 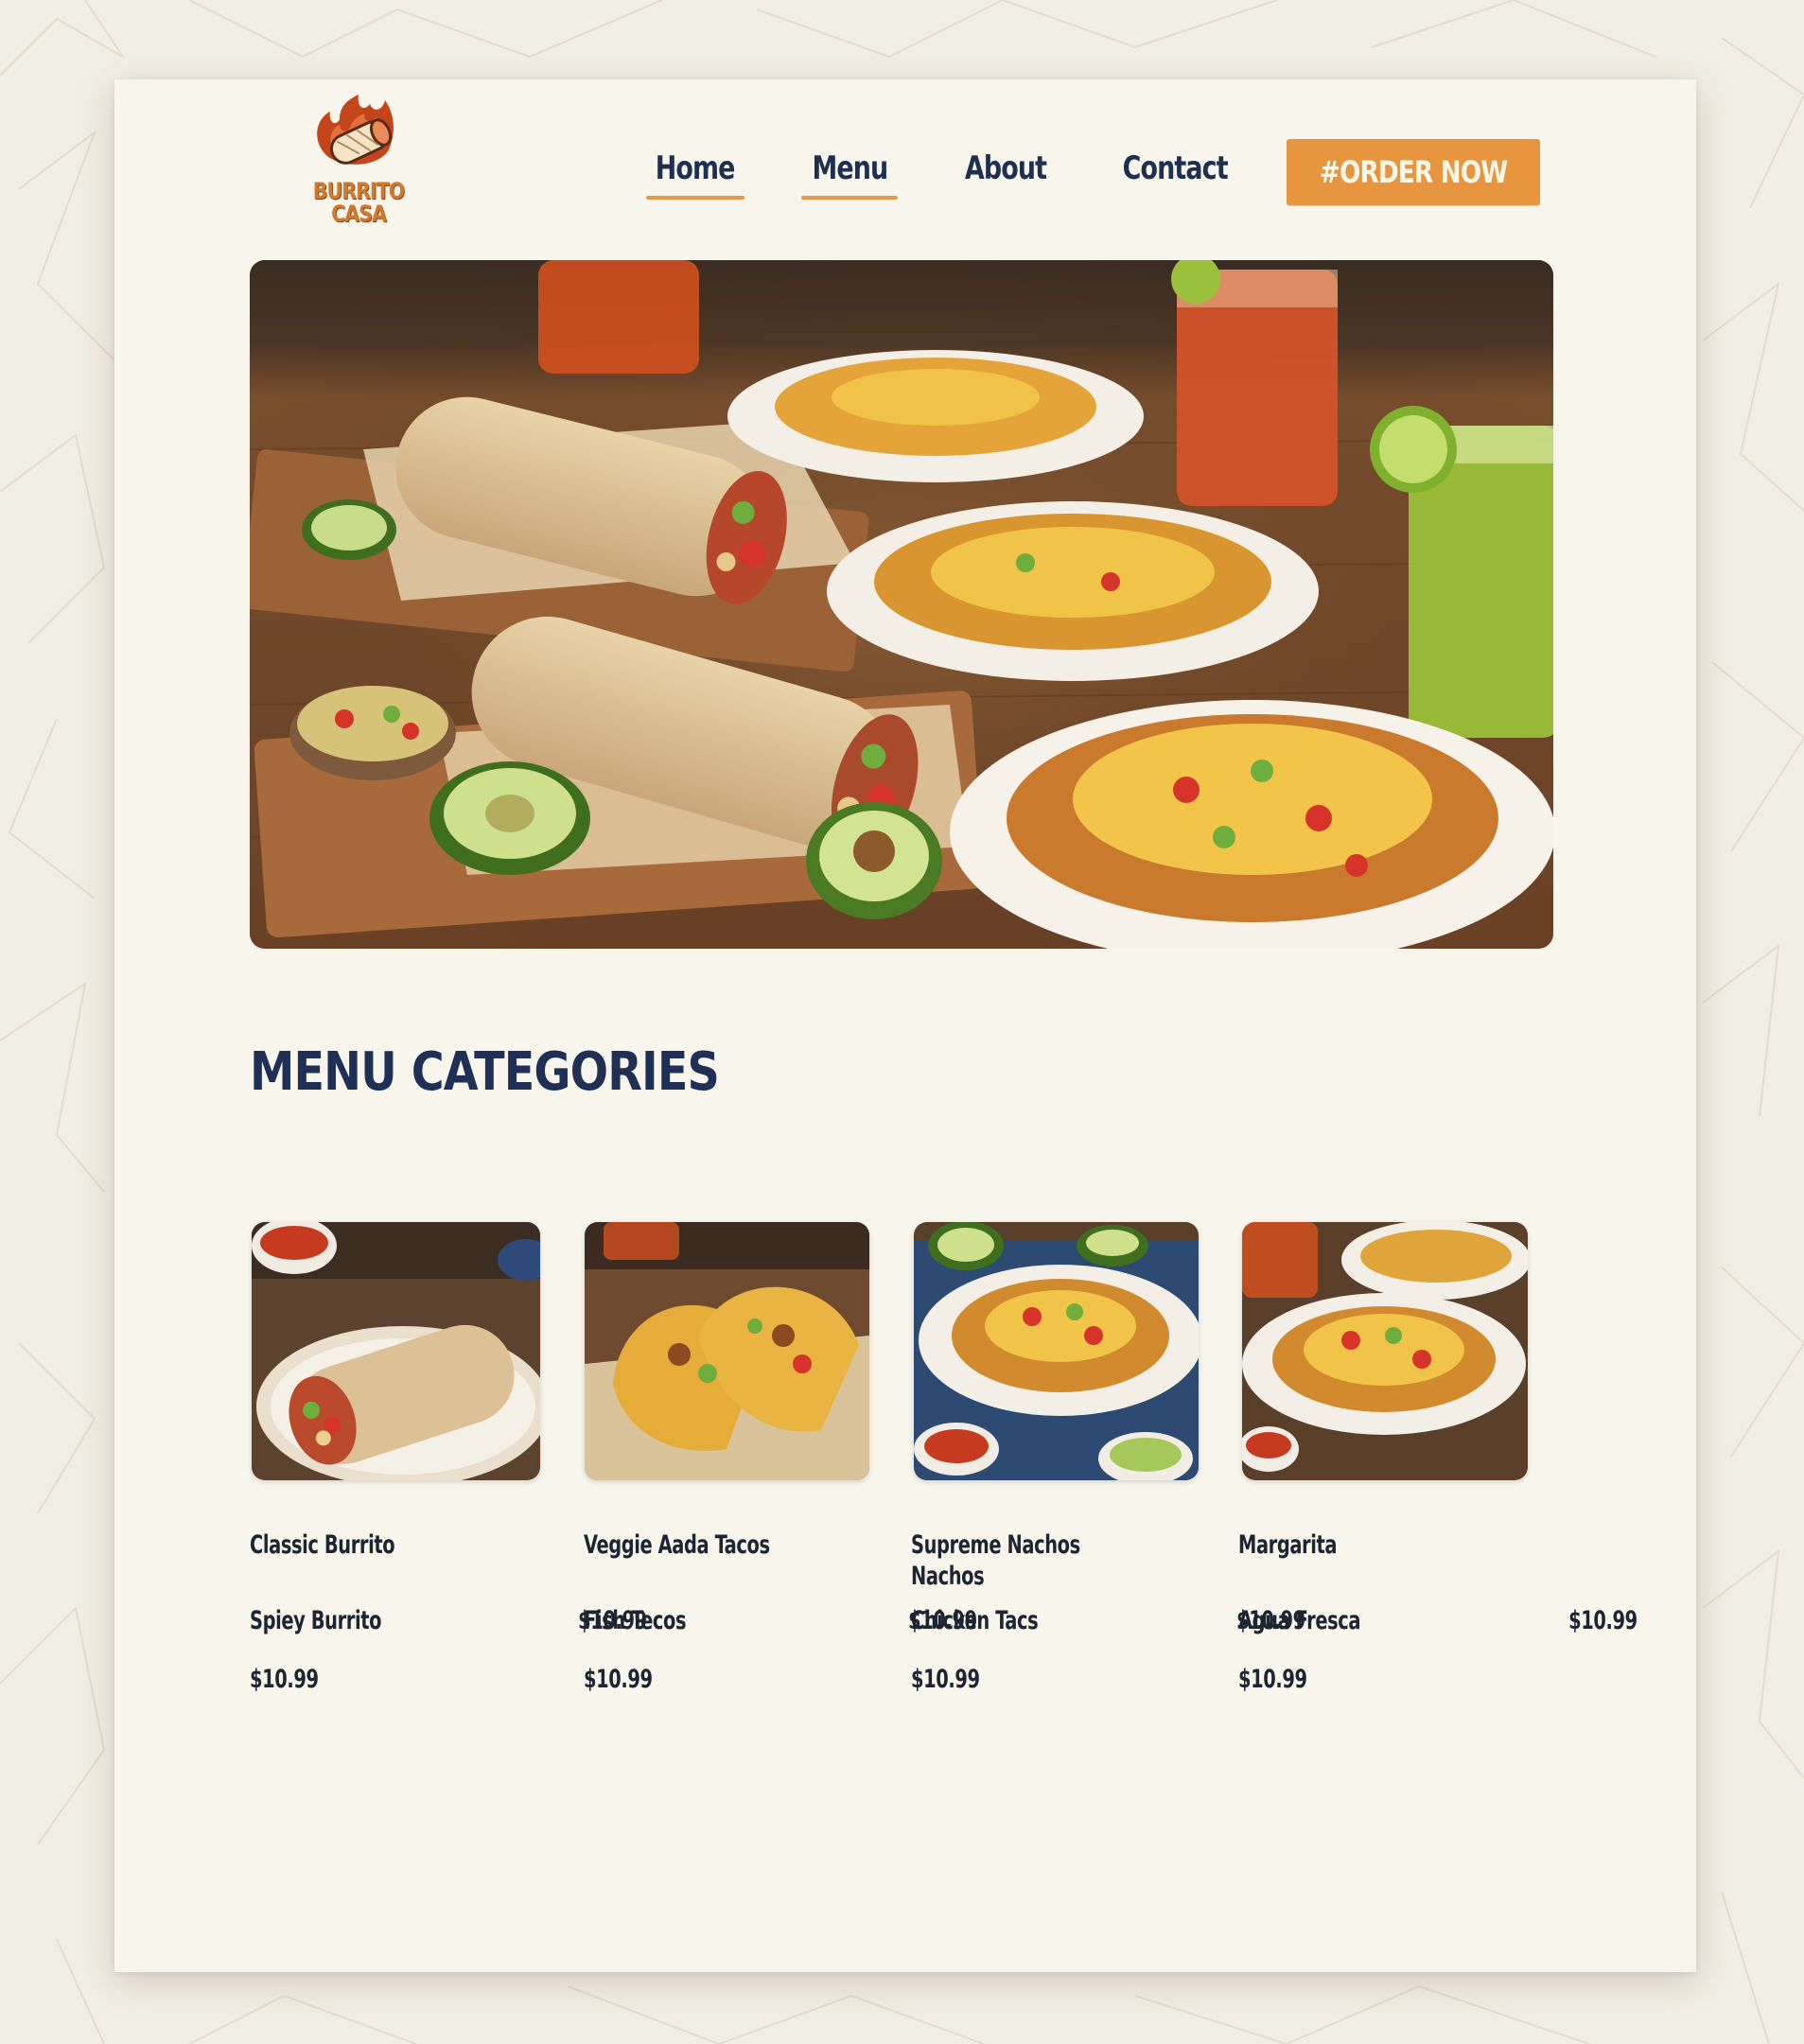 I want to click on burrito-flame-icon, so click(x=355, y=130).